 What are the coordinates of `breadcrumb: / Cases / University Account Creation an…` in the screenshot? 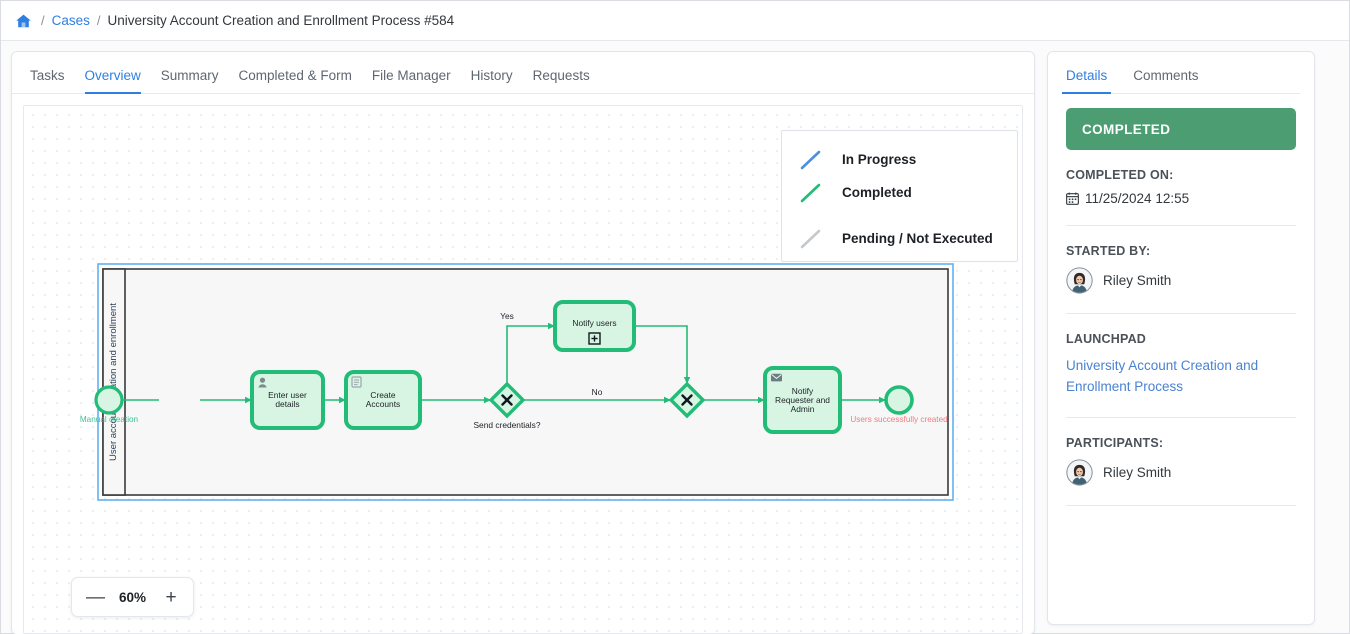 It's located at (675, 21).